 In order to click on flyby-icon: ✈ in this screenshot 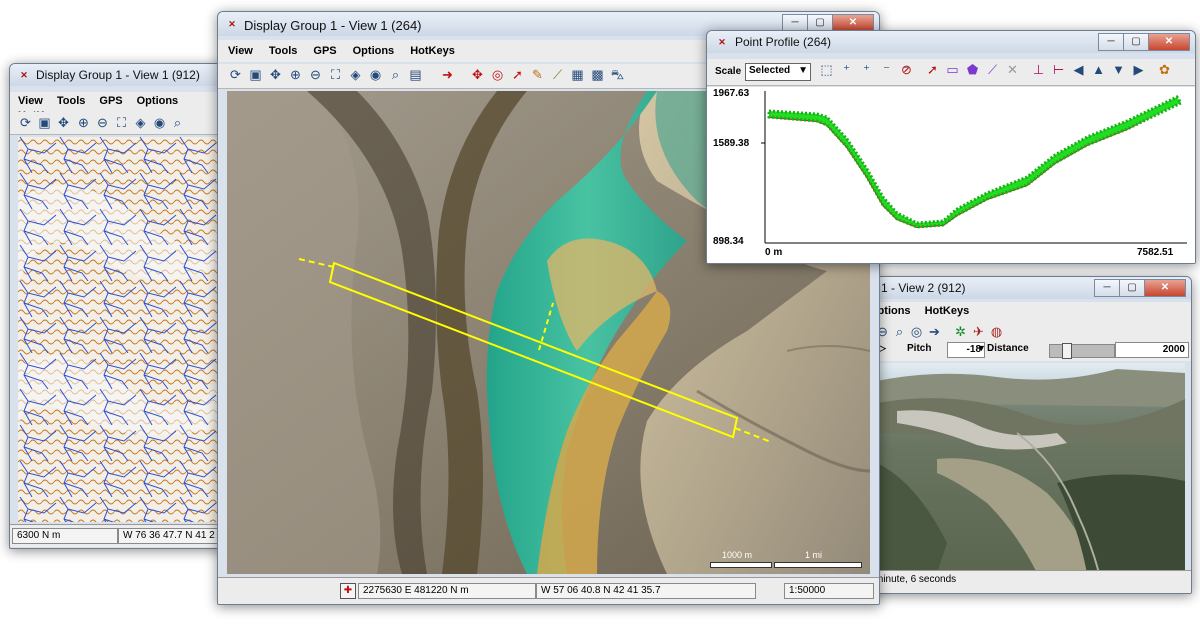, I will do `click(978, 331)`.